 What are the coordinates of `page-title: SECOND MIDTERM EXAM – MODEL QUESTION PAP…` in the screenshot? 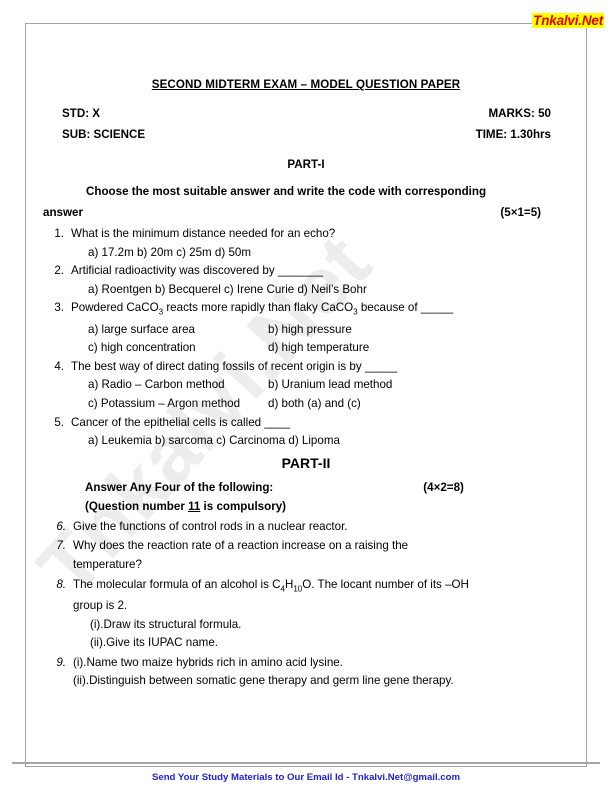 It's located at (306, 84).